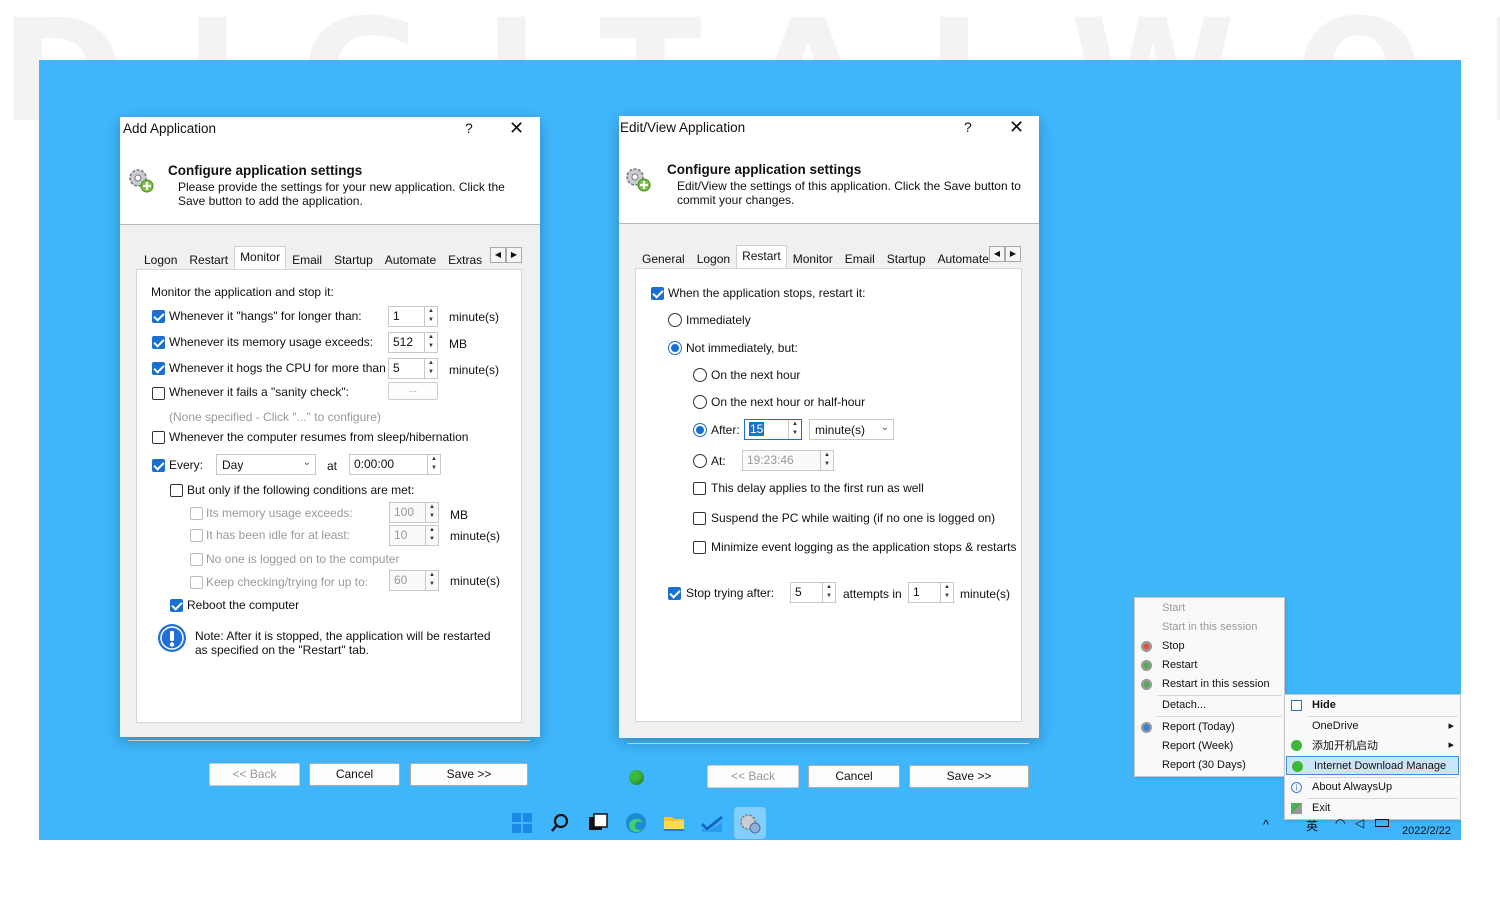 The height and width of the screenshot is (900, 1500). What do you see at coordinates (699, 518) in the screenshot?
I see `suspend-checkbox` at bounding box center [699, 518].